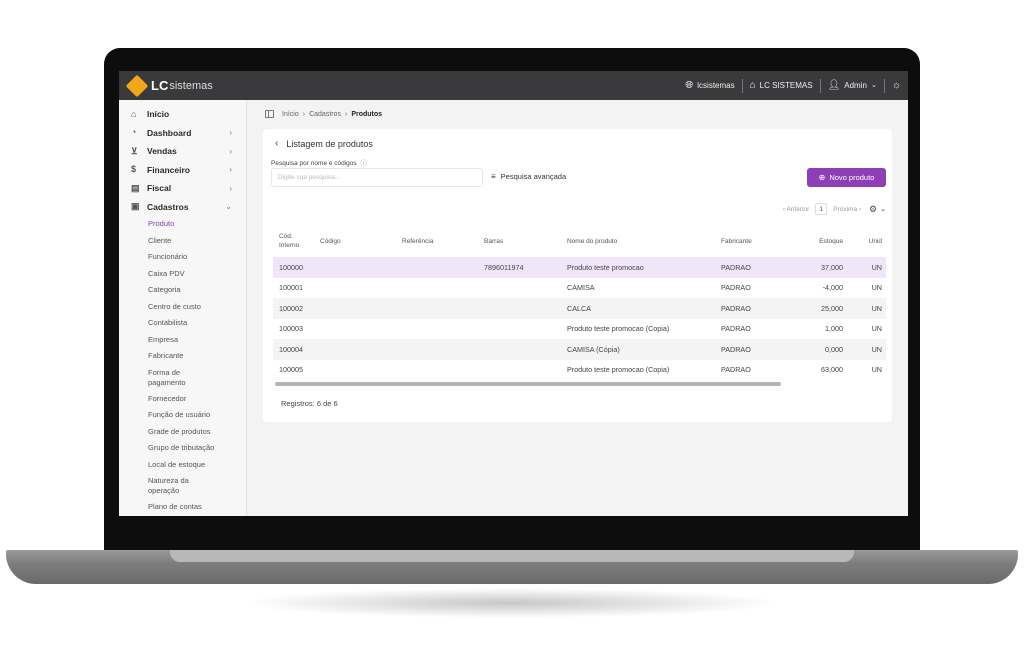  Describe the element at coordinates (197, 257) in the screenshot. I see `sidebar-subitem-funcionario: Funcionário` at that location.